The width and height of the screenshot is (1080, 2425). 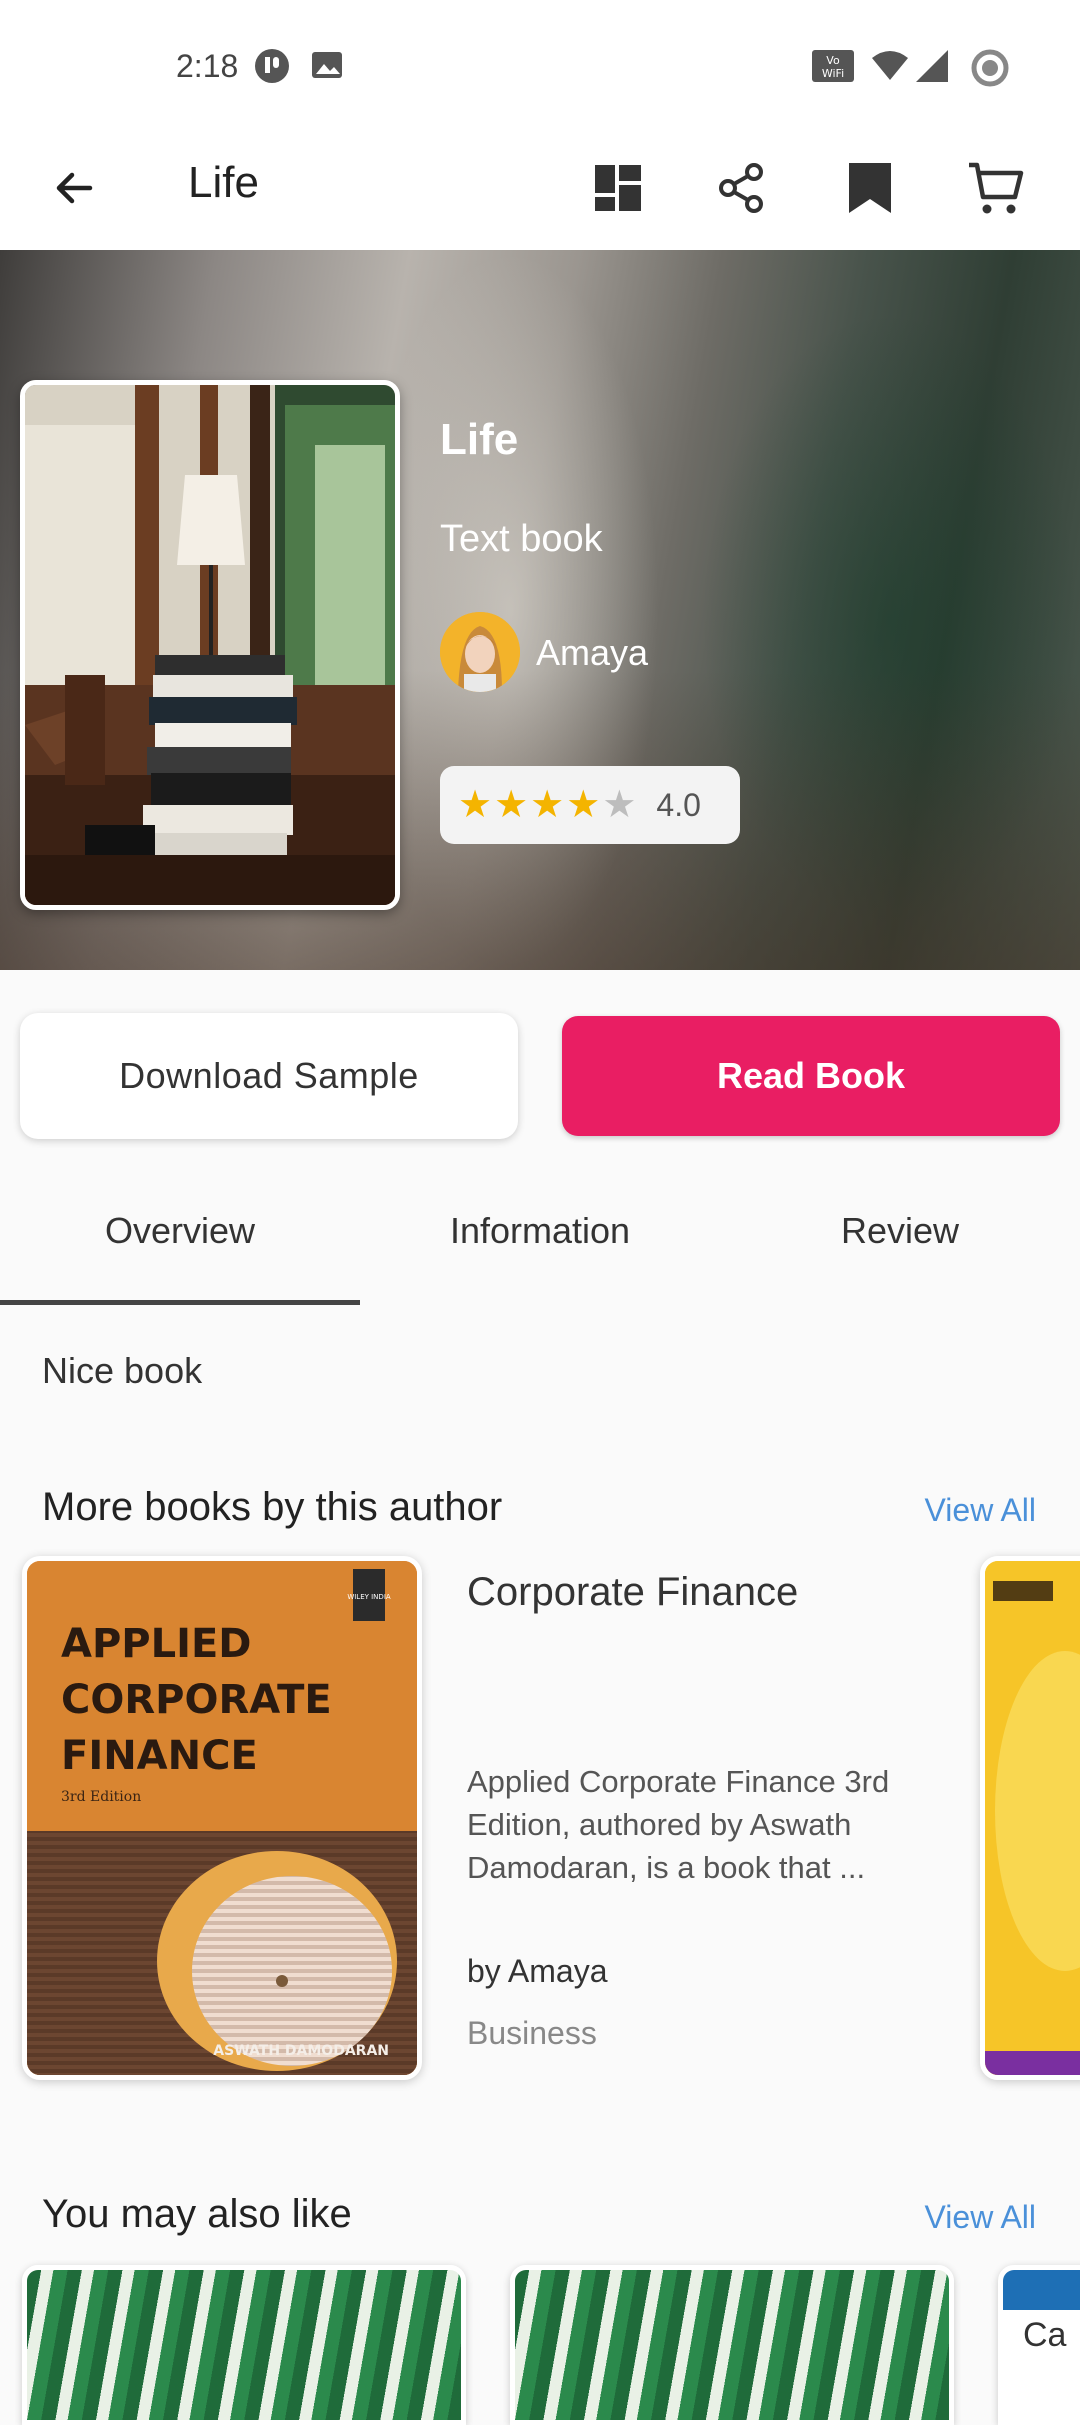 What do you see at coordinates (196, 1700) in the screenshot?
I see `cover-title-line: CORPORATE` at bounding box center [196, 1700].